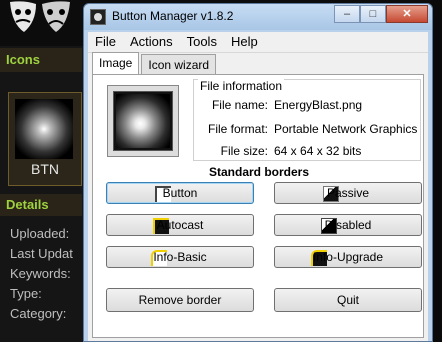 Image resolution: width=442 pixels, height=342 pixels. I want to click on energy-blast-icon, so click(143, 121).